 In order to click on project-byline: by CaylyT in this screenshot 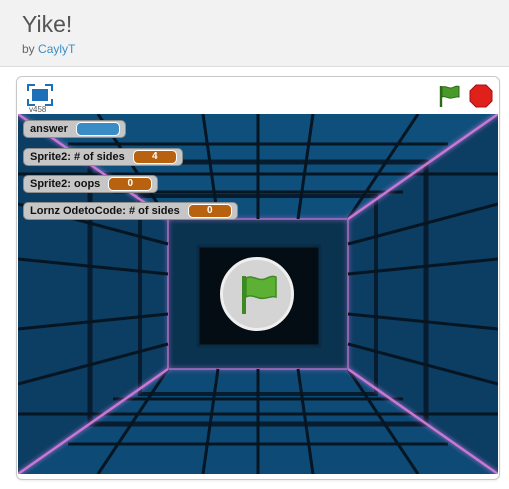, I will do `click(48, 49)`.